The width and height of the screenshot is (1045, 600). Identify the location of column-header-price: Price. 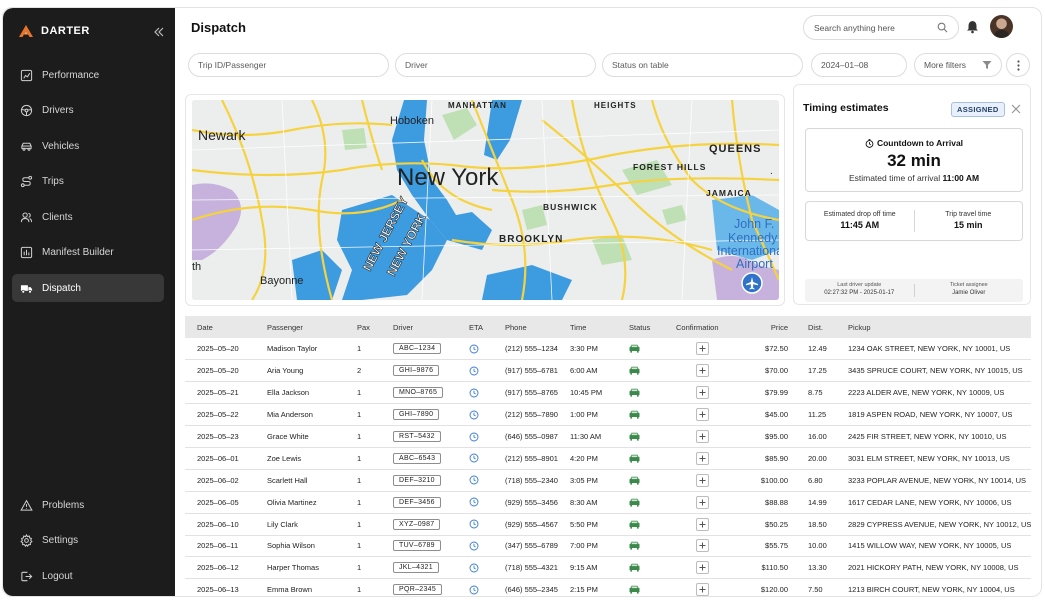
(768, 327).